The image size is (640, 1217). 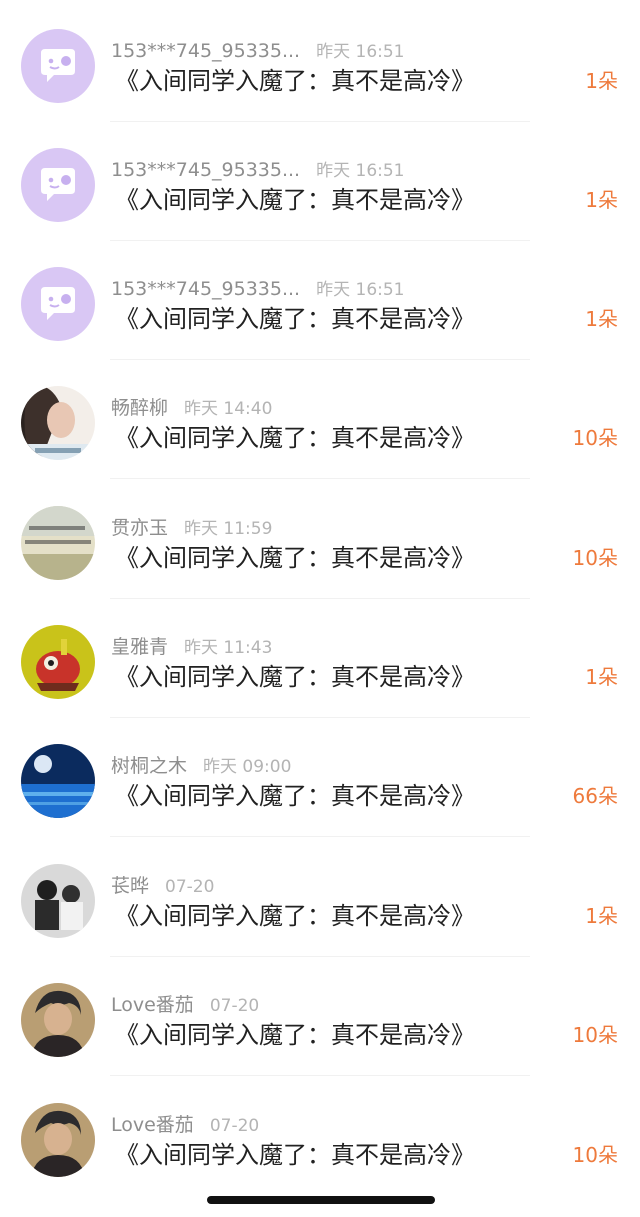 What do you see at coordinates (139, 408) in the screenshot?
I see `username: 畅醉柳` at bounding box center [139, 408].